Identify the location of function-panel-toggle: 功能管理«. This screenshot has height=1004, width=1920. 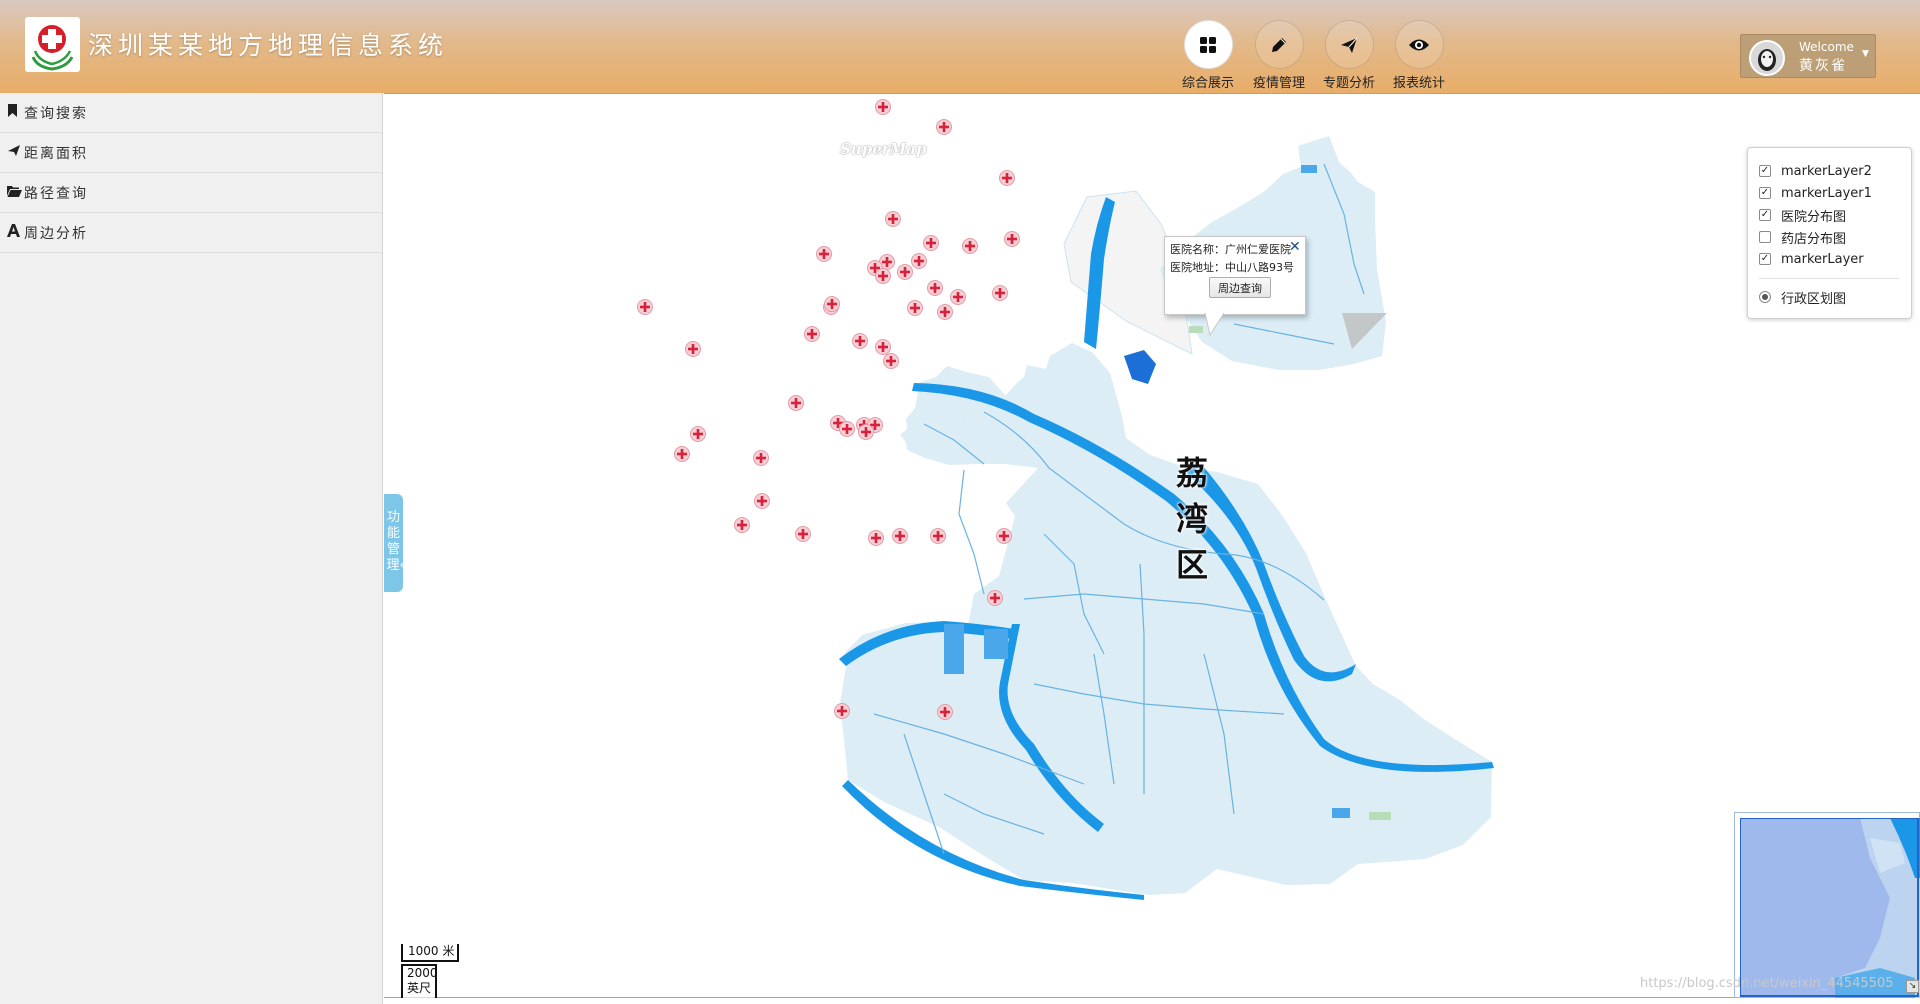
(395, 543).